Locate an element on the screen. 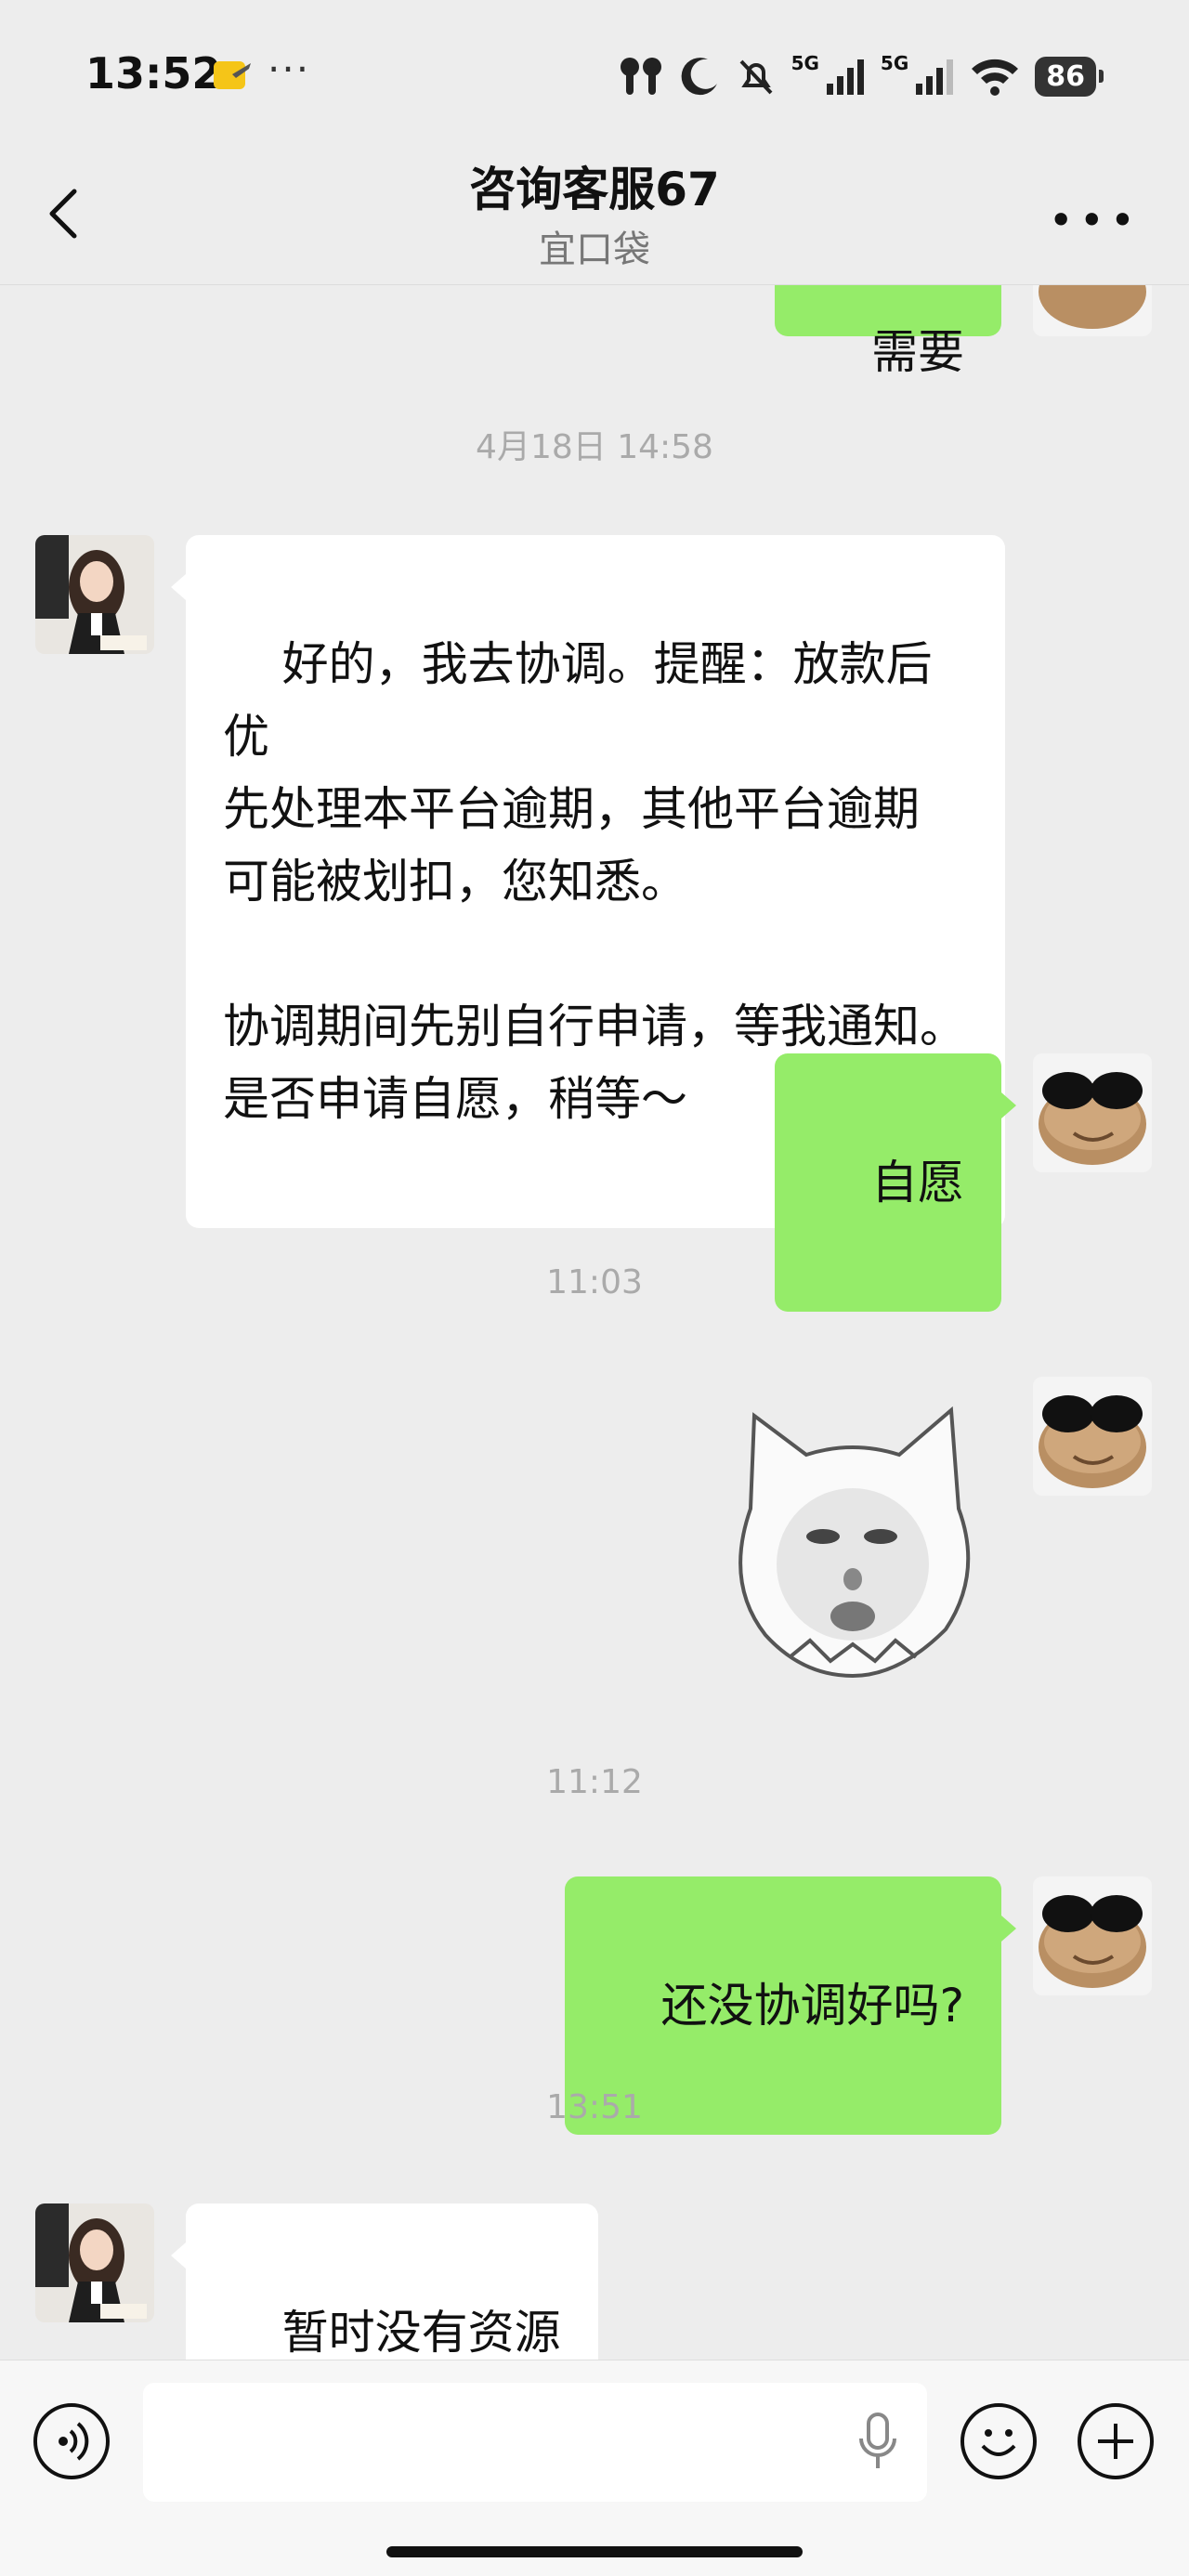 This screenshot has width=1189, height=2576. input-bar is located at coordinates (594, 2468).